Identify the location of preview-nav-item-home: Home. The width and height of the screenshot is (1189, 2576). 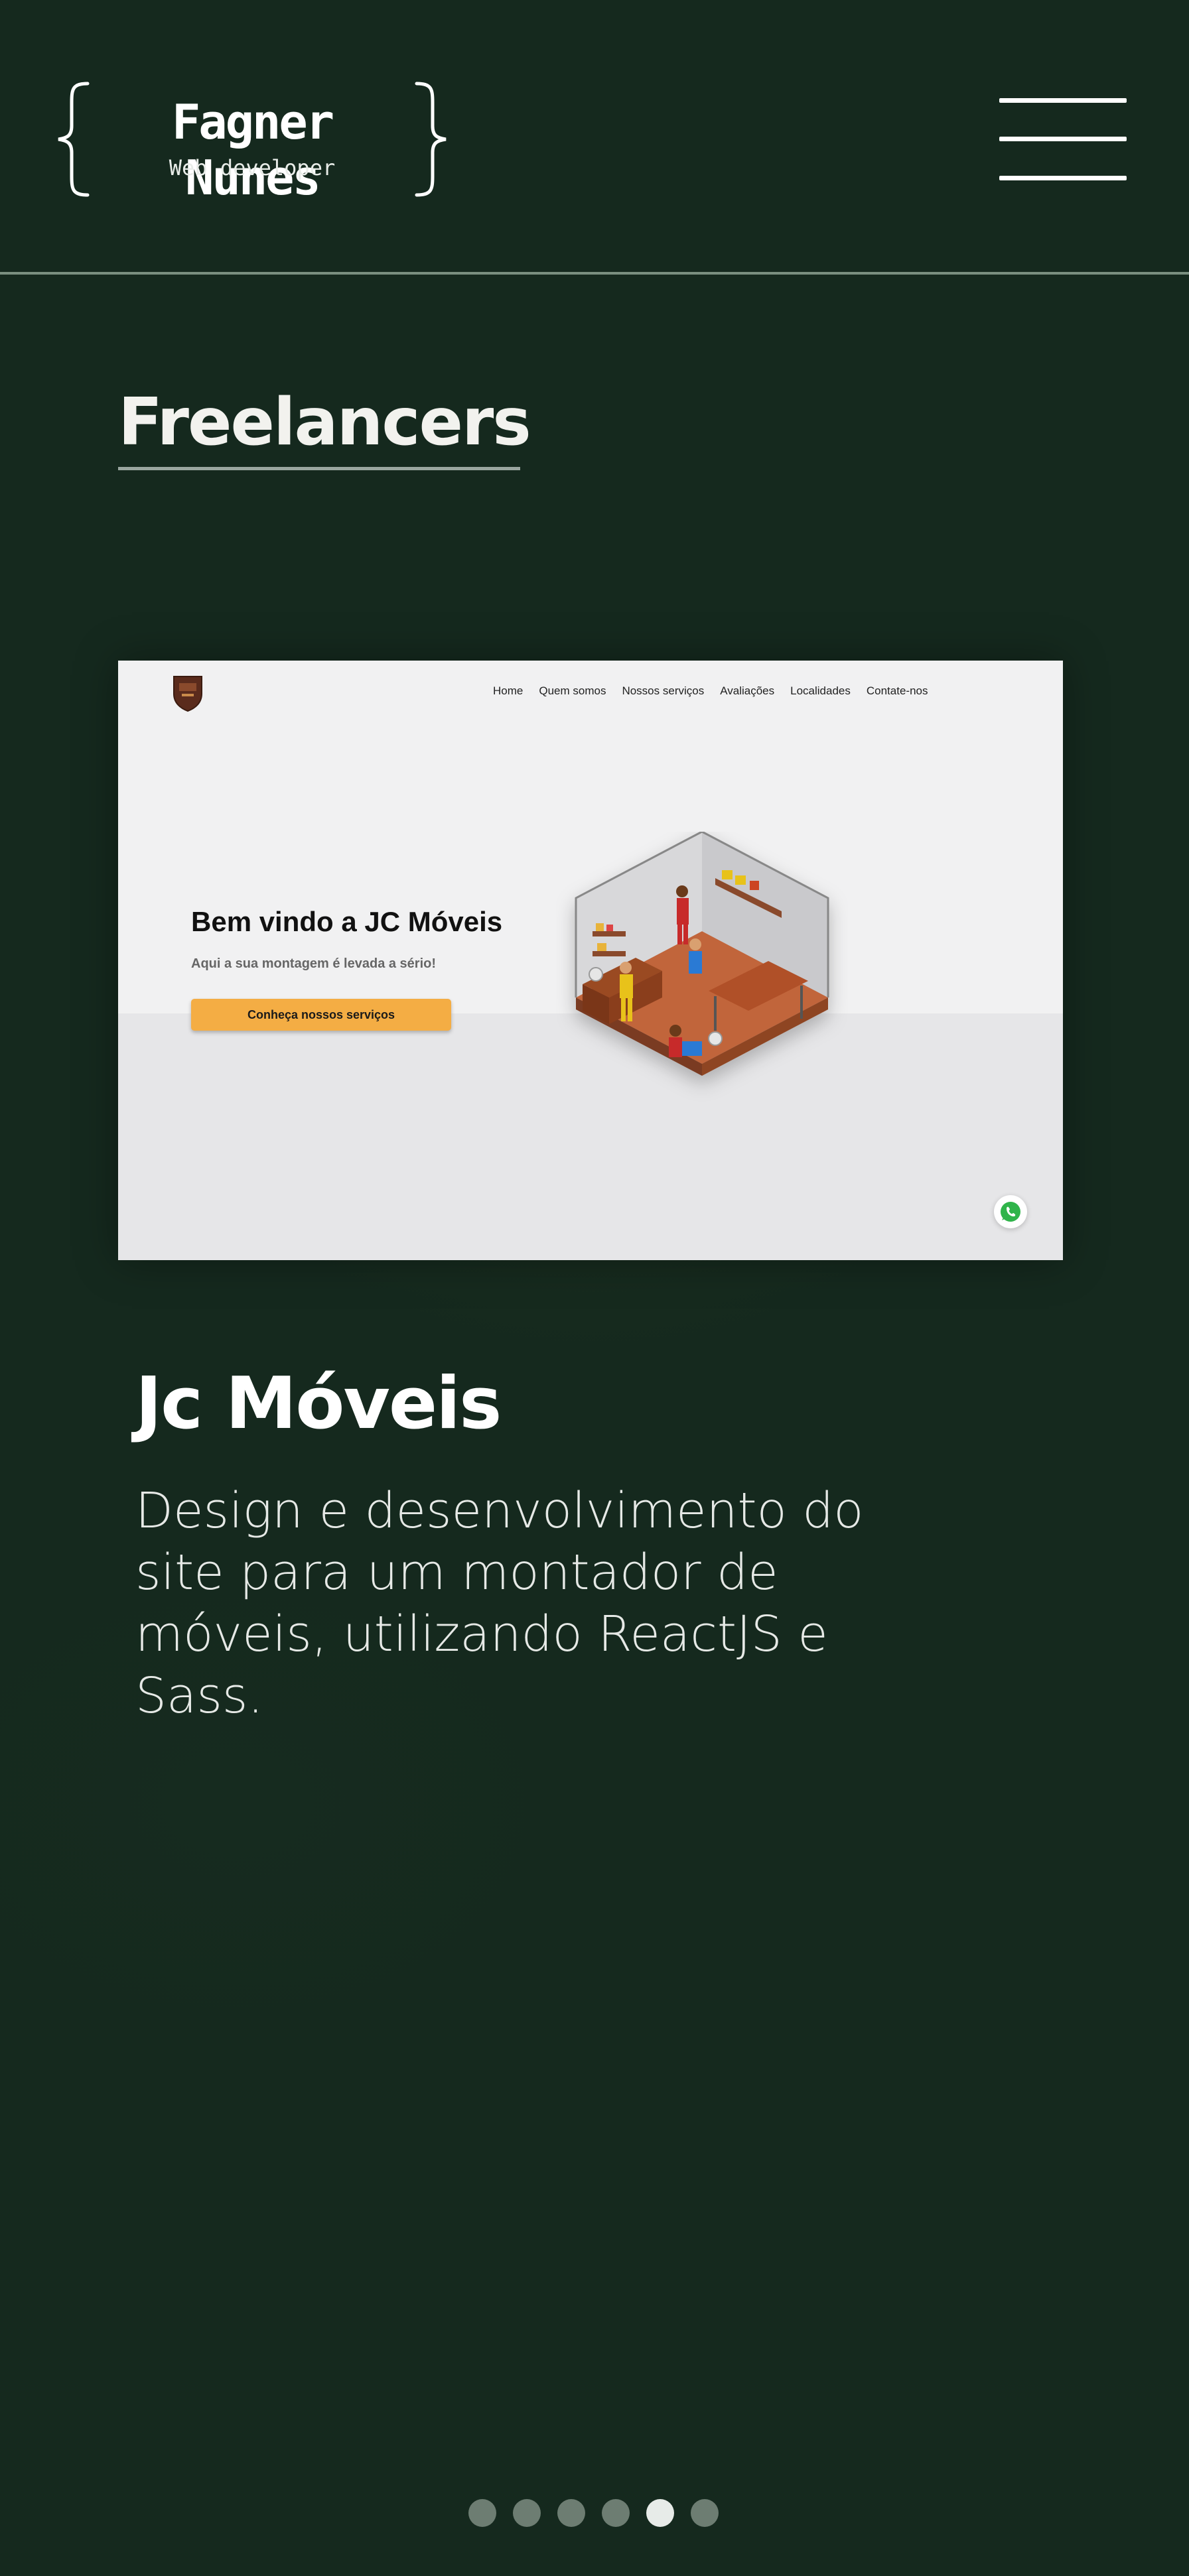
(508, 691).